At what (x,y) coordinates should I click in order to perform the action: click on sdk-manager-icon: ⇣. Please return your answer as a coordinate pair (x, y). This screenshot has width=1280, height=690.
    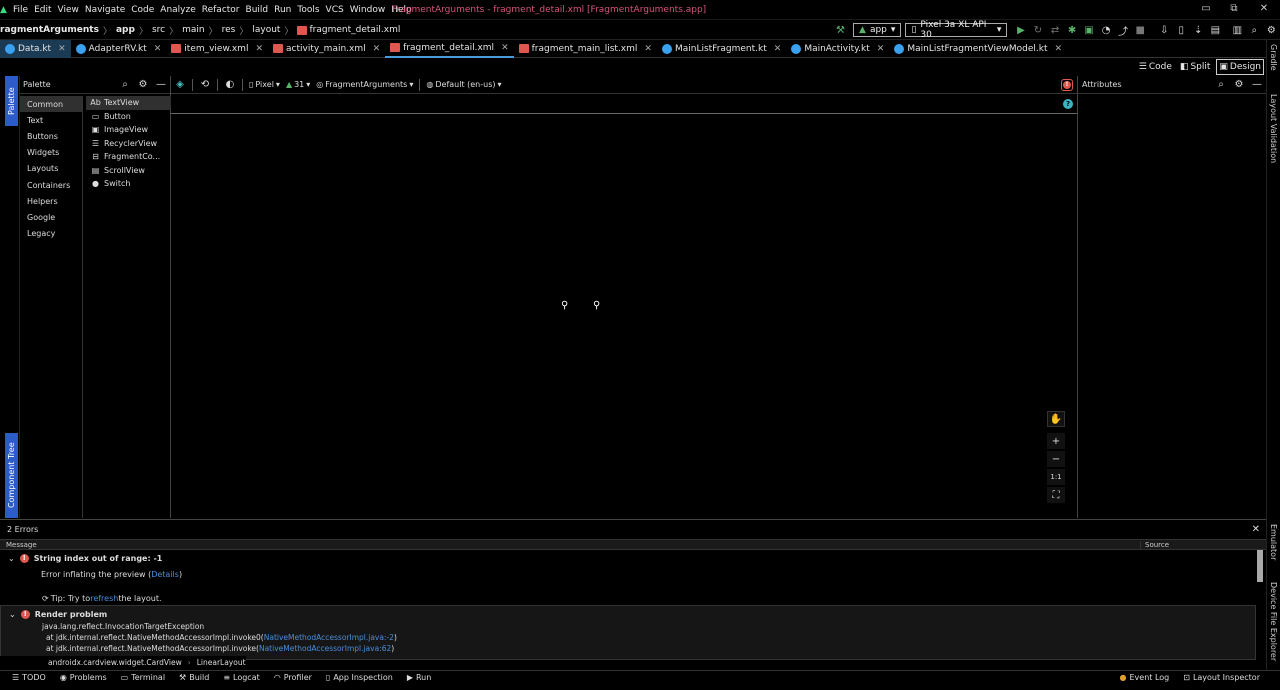
    Looking at the image, I should click on (1198, 30).